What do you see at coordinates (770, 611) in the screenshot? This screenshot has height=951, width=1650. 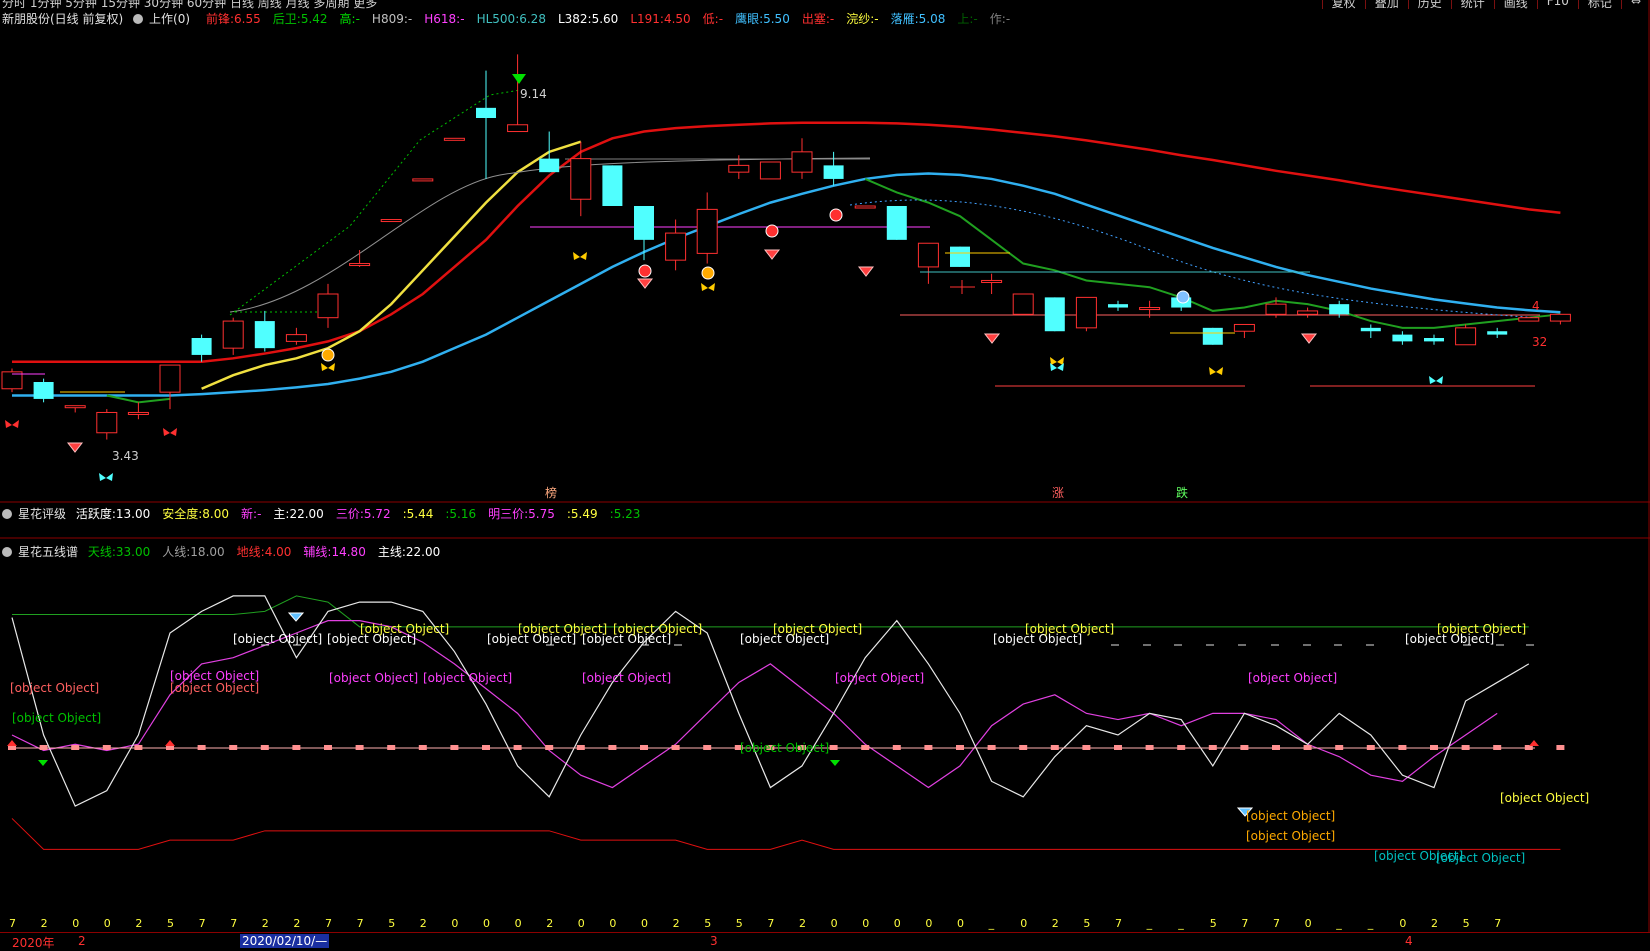 I see `osc-line-green` at bounding box center [770, 611].